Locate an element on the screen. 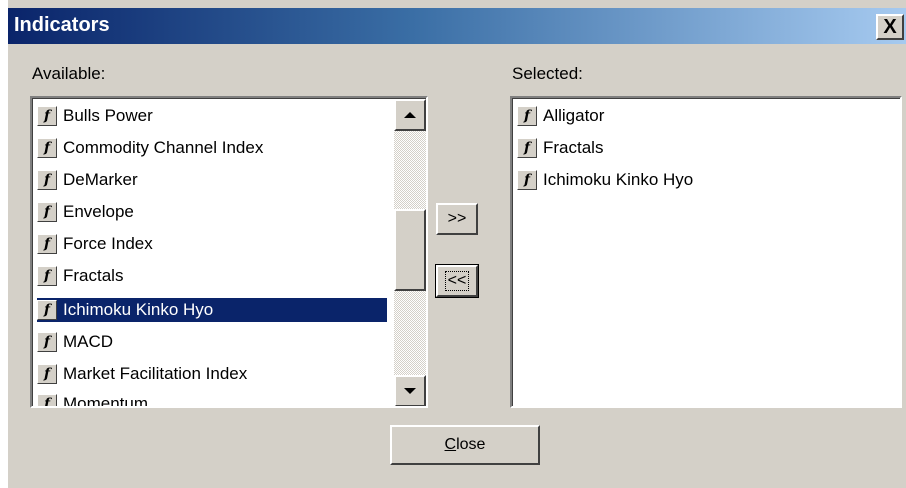 The image size is (906, 488). list-item-label: Market Facilitation Index is located at coordinates (155, 373).